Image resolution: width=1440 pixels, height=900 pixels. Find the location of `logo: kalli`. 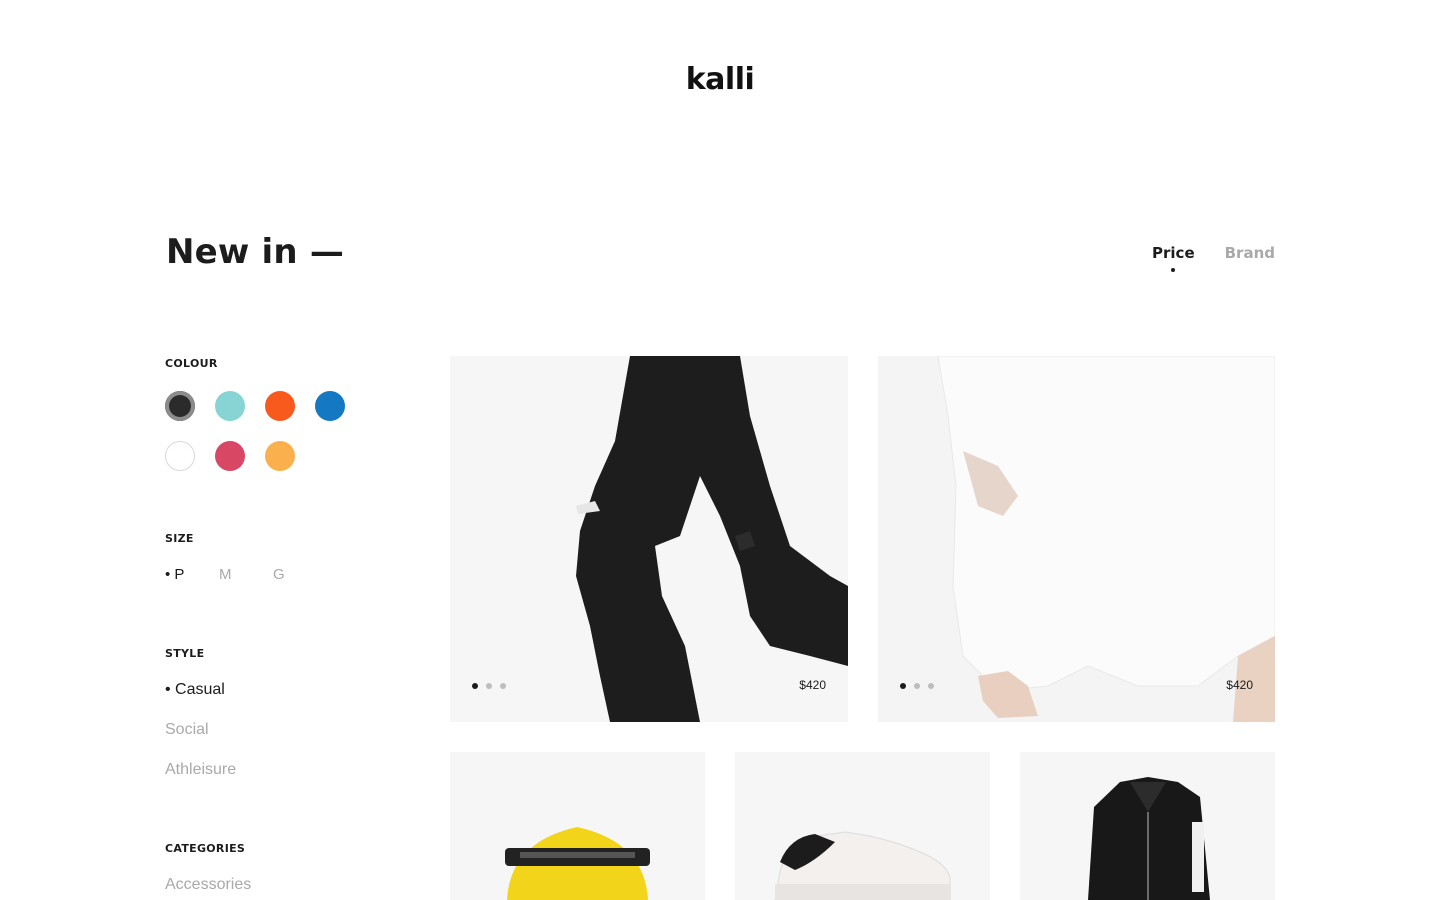

logo: kalli is located at coordinates (720, 79).